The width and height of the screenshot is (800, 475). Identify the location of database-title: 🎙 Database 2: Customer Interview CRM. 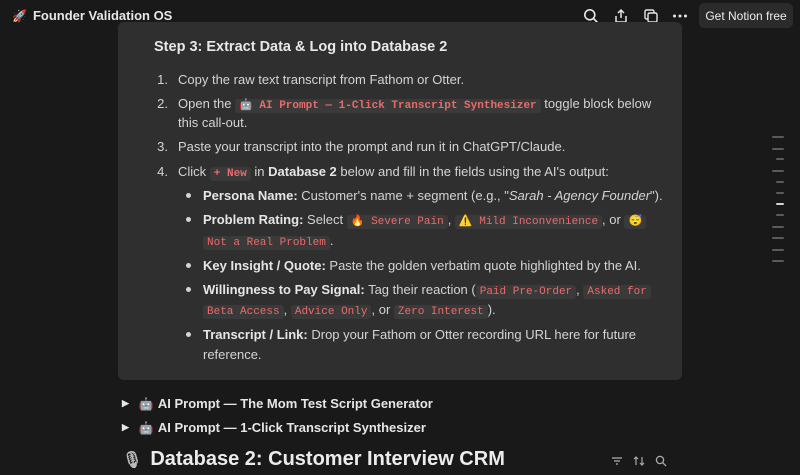
(313, 459).